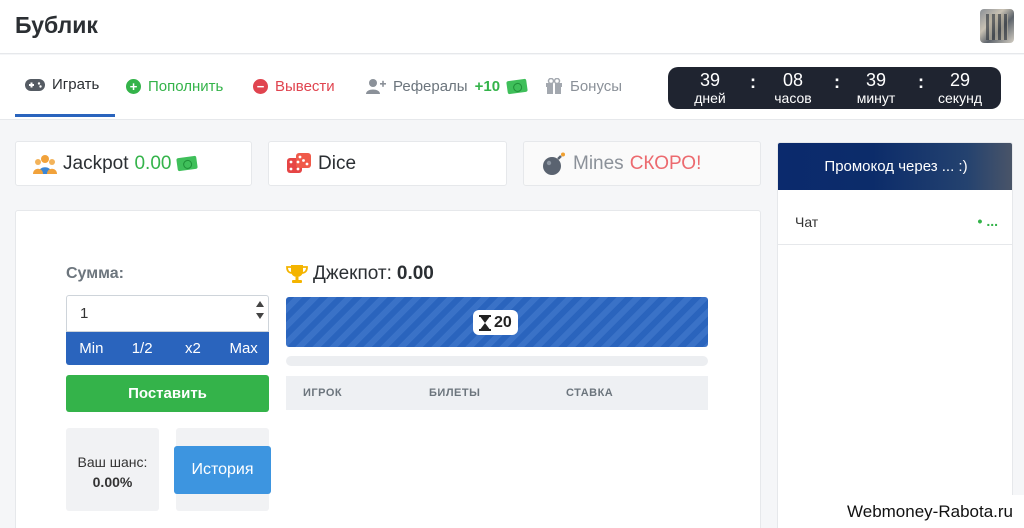  I want to click on site-watermark: Webmoney-Rabota.ru, so click(930, 511).